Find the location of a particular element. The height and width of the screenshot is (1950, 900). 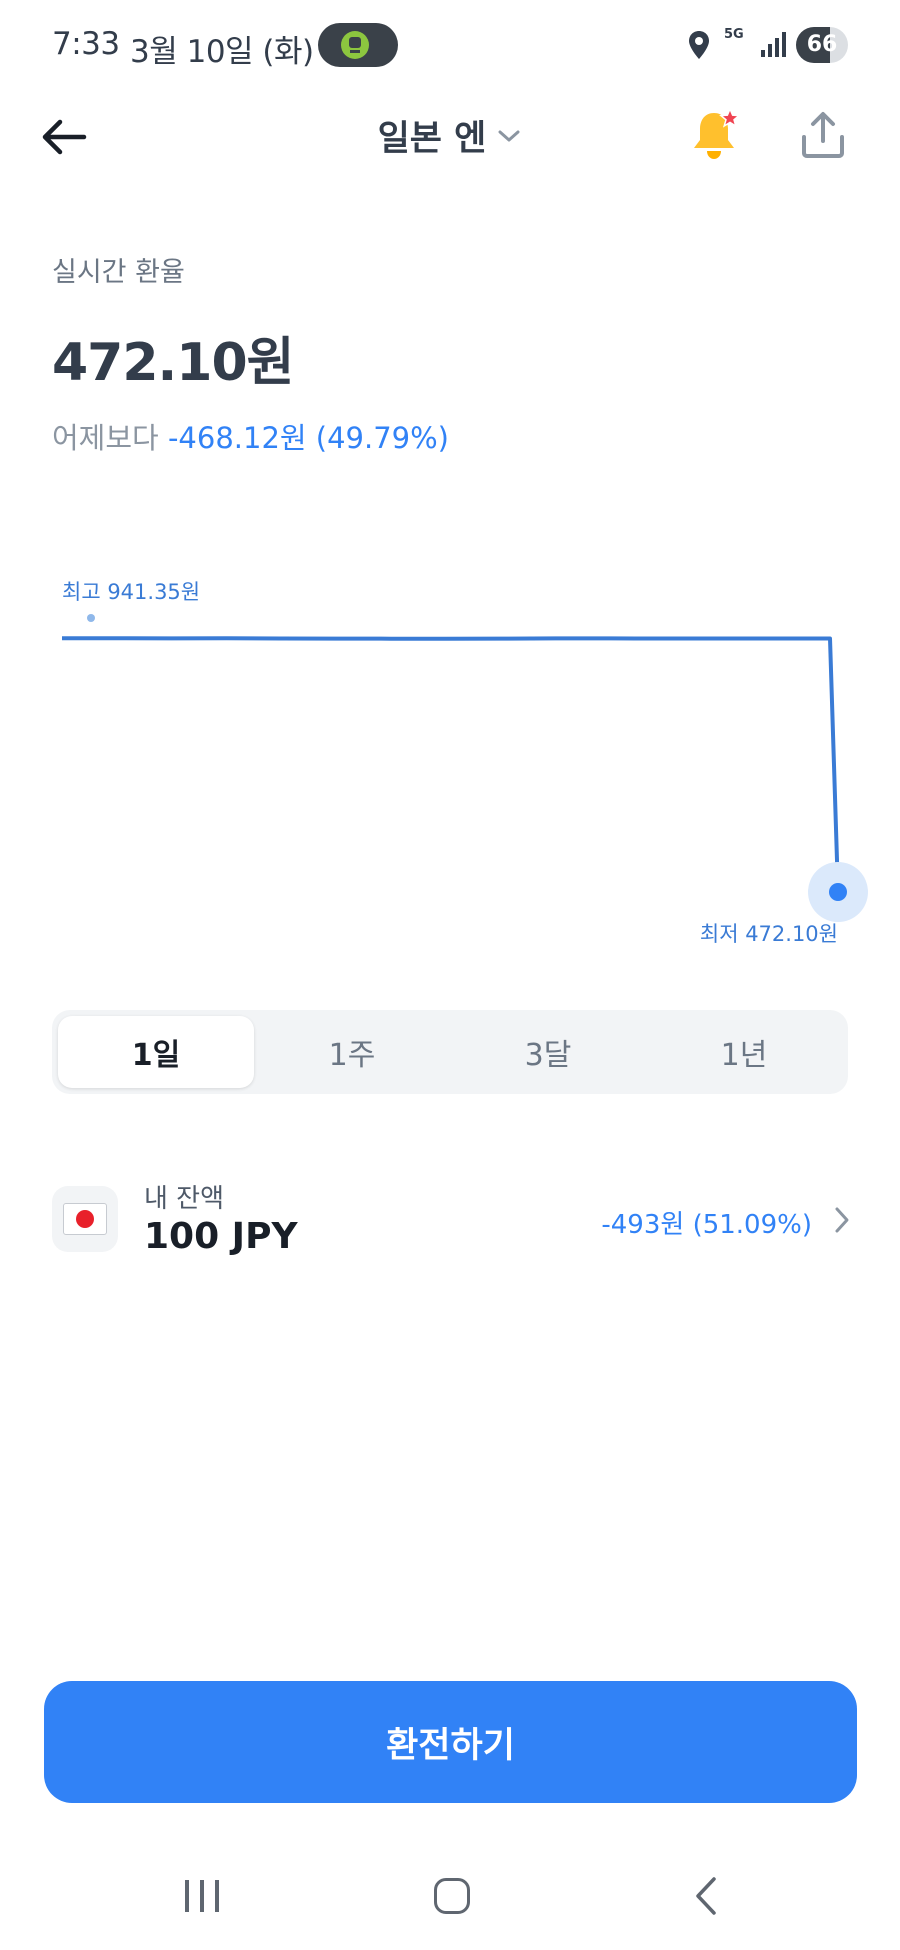

signal-icon is located at coordinates (773, 44).